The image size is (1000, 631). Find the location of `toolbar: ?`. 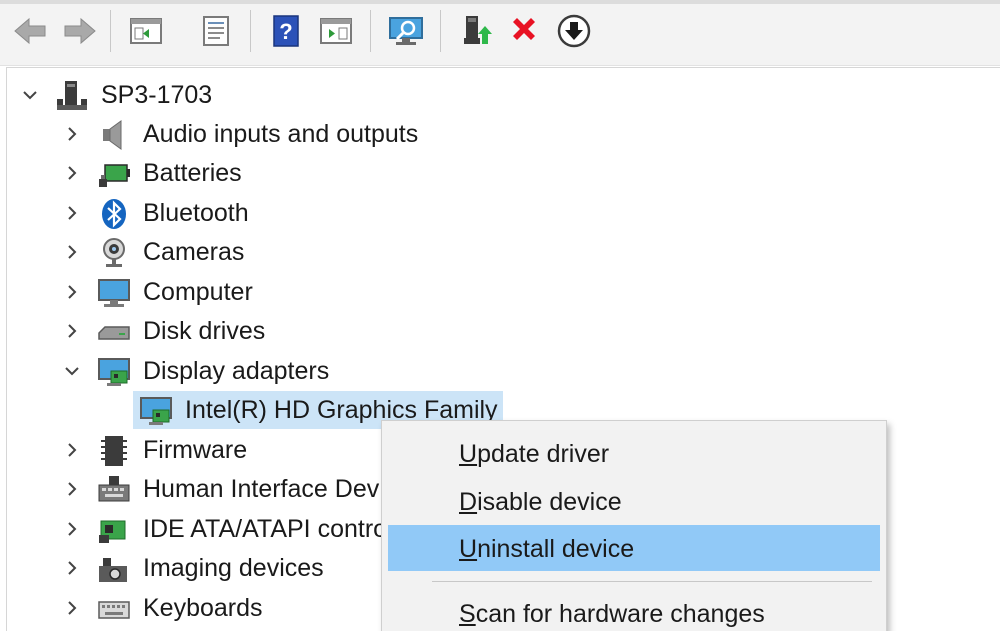

toolbar: ? is located at coordinates (500, 33).